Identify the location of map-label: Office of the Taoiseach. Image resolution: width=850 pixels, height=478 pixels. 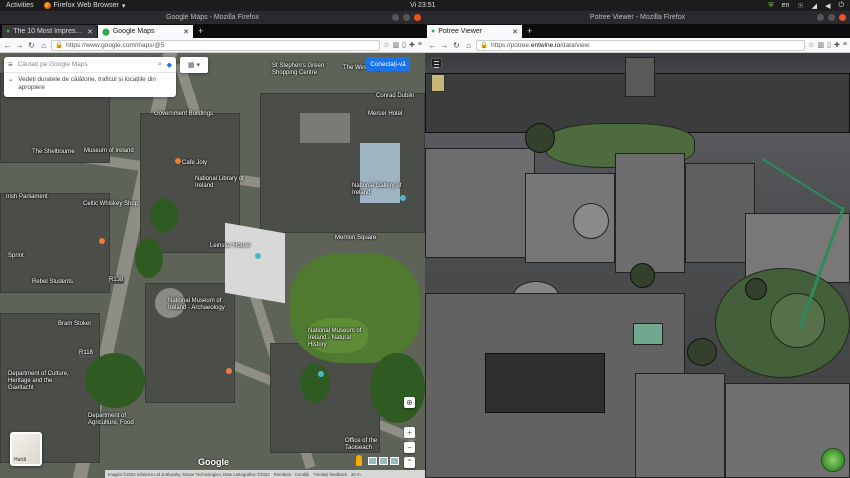
(375, 445).